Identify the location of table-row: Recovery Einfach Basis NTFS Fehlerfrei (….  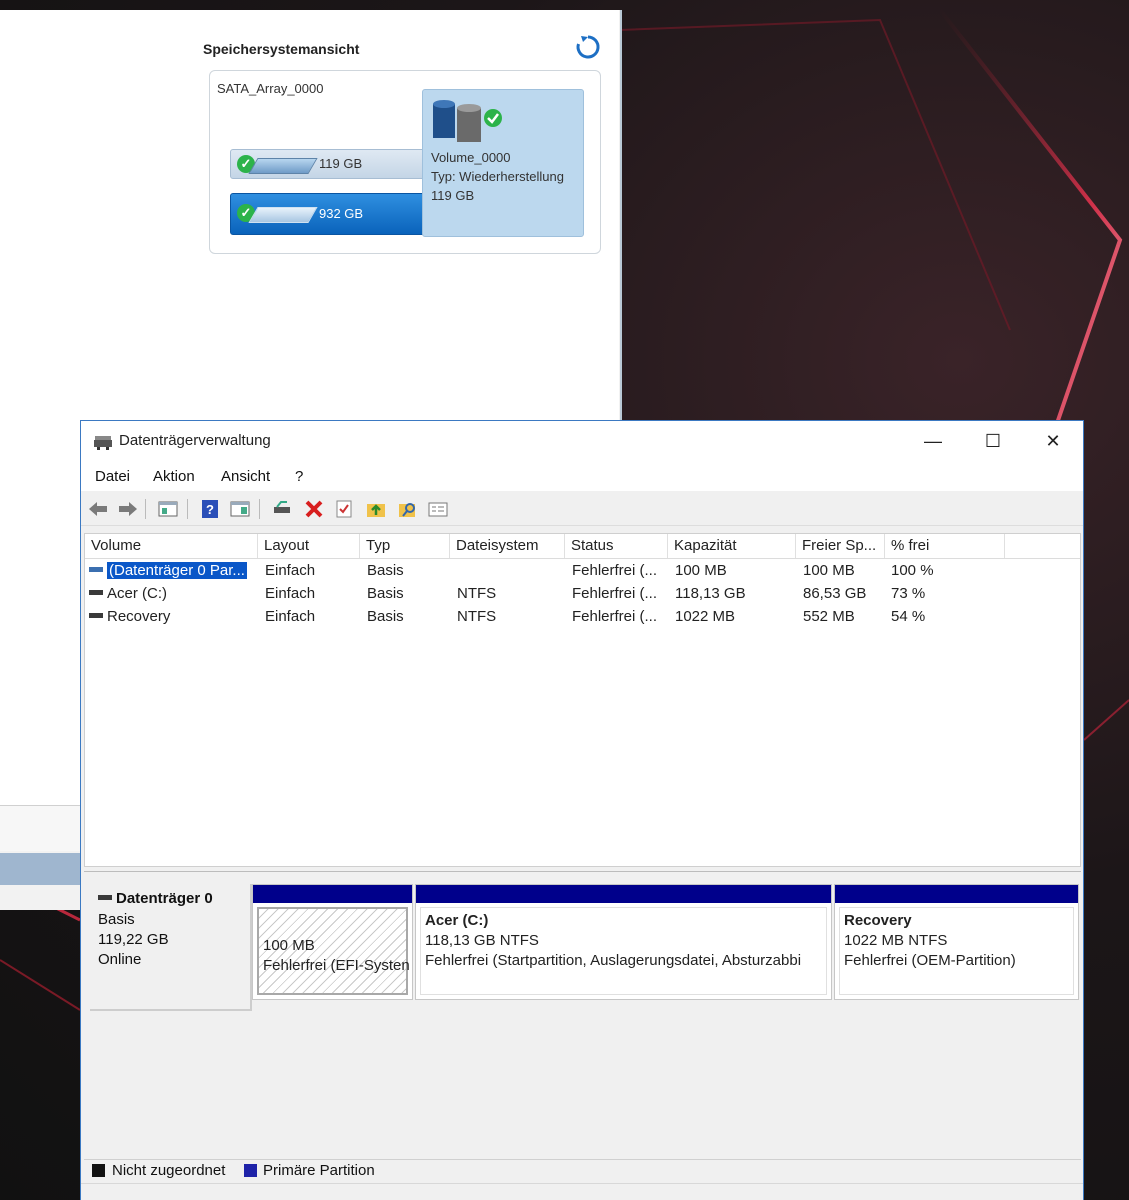
(582, 616).